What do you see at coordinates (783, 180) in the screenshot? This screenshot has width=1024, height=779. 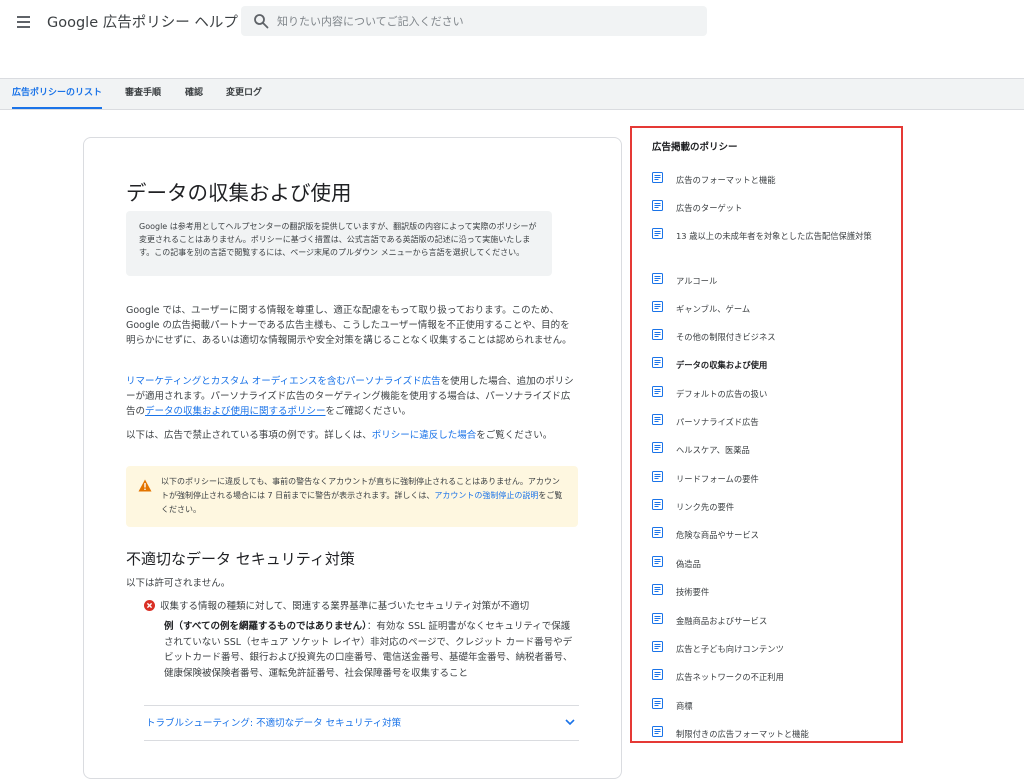 I see `sidebar-item-label: 広告のフォーマットと機能` at bounding box center [783, 180].